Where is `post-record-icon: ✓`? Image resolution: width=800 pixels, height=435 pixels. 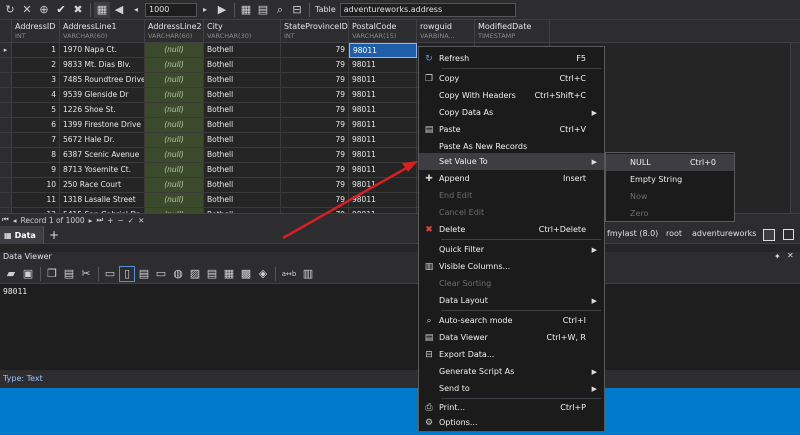
post-record-icon: ✓ is located at coordinates (131, 220).